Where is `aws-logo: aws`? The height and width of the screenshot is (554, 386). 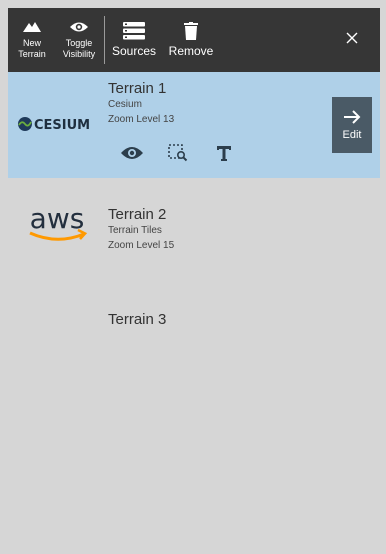 aws-logo: aws is located at coordinates (57, 222).